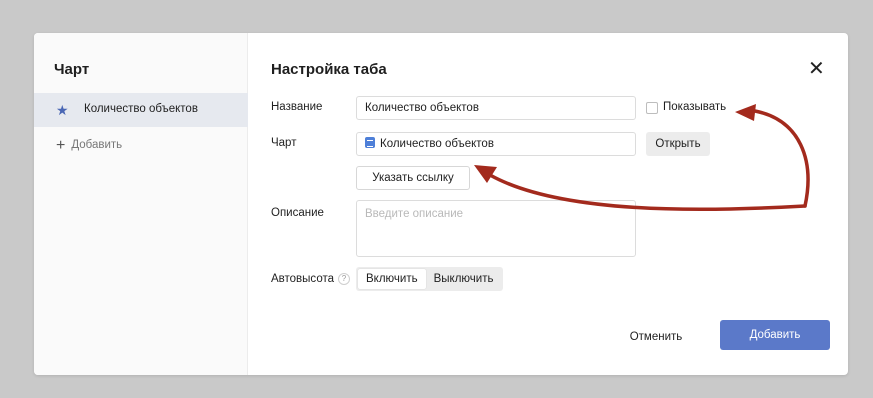  Describe the element at coordinates (329, 69) in the screenshot. I see `dialog-title: Настройка таба` at that location.